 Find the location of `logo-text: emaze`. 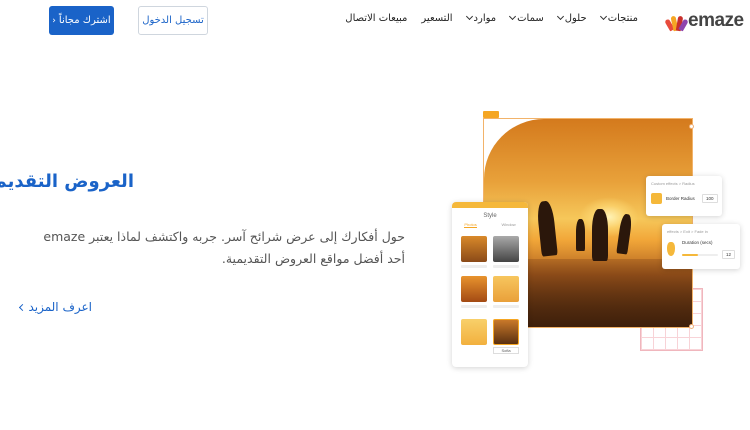

logo-text: emaze is located at coordinates (716, 20).